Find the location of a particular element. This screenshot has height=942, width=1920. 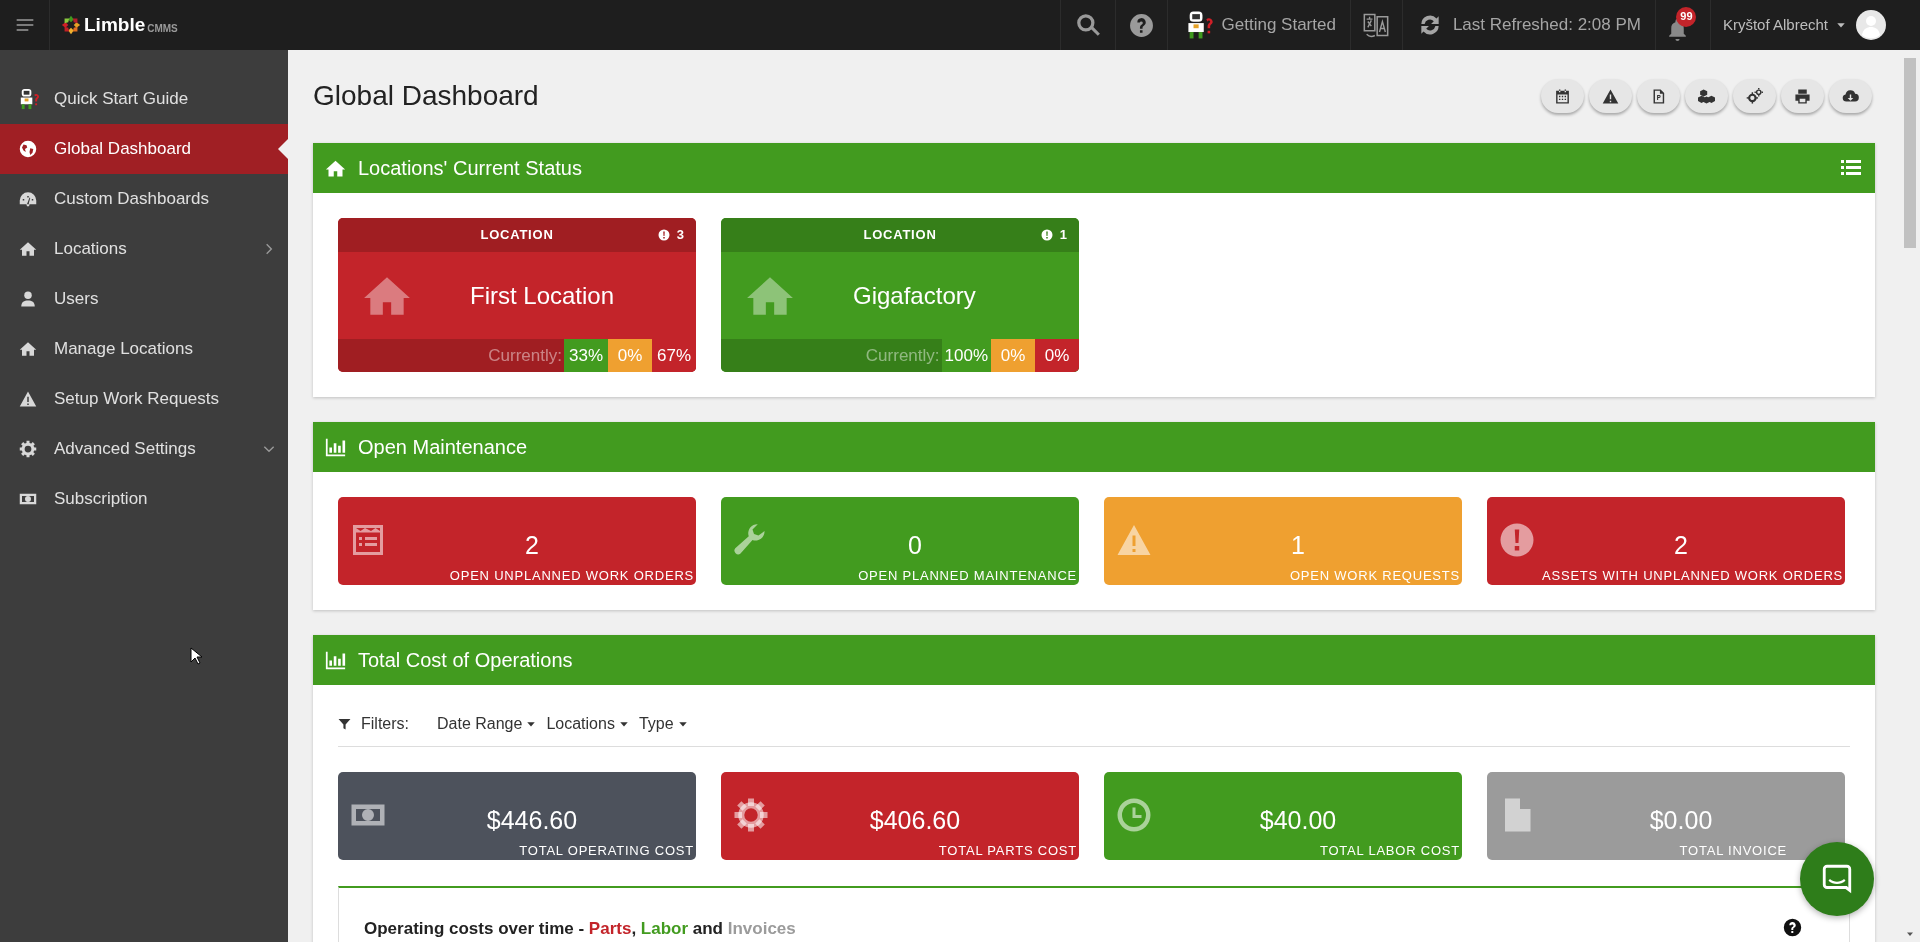

translate-button is located at coordinates (1376, 25).